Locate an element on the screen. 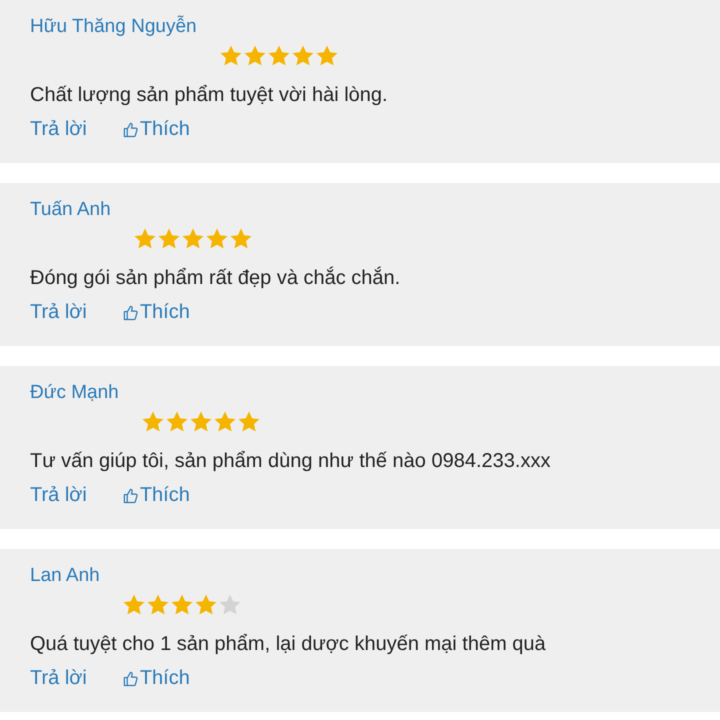  reviewer-name: Lan Anh is located at coordinates (65, 576).